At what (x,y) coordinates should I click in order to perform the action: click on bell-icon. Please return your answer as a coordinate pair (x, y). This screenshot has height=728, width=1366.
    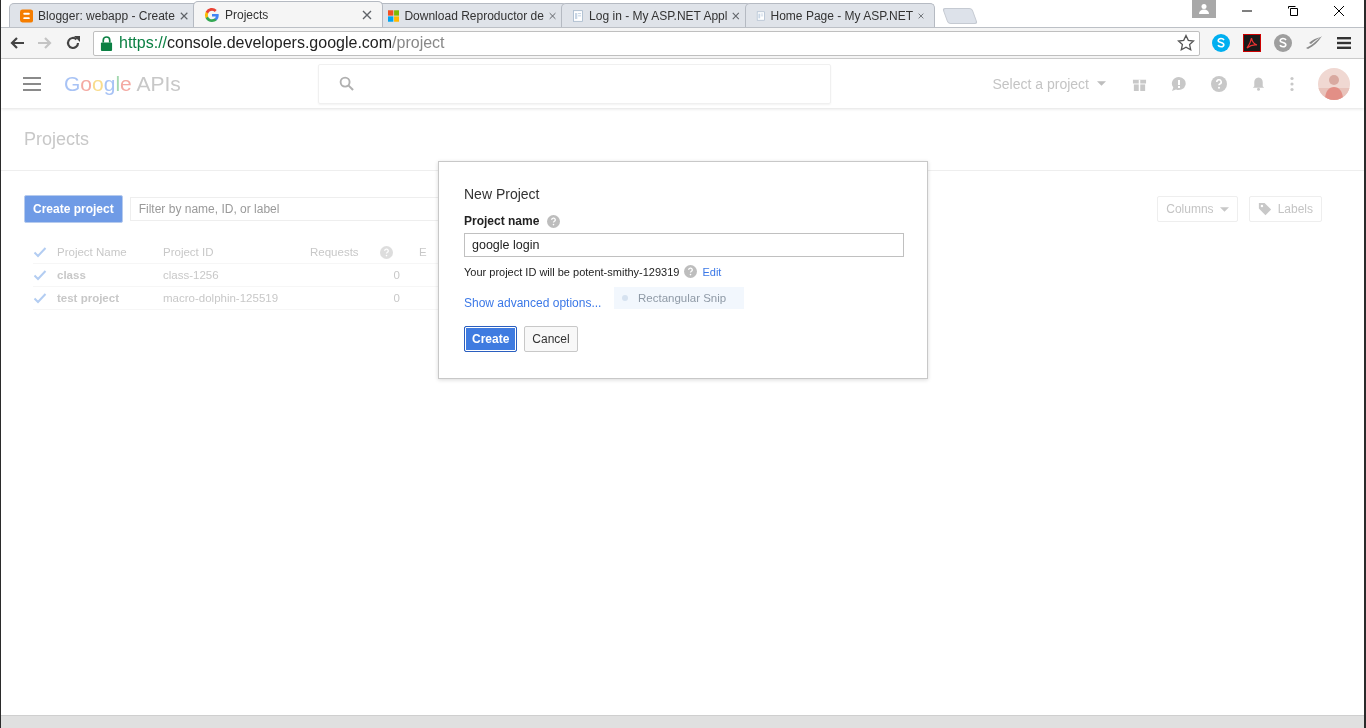
    Looking at the image, I should click on (1258, 83).